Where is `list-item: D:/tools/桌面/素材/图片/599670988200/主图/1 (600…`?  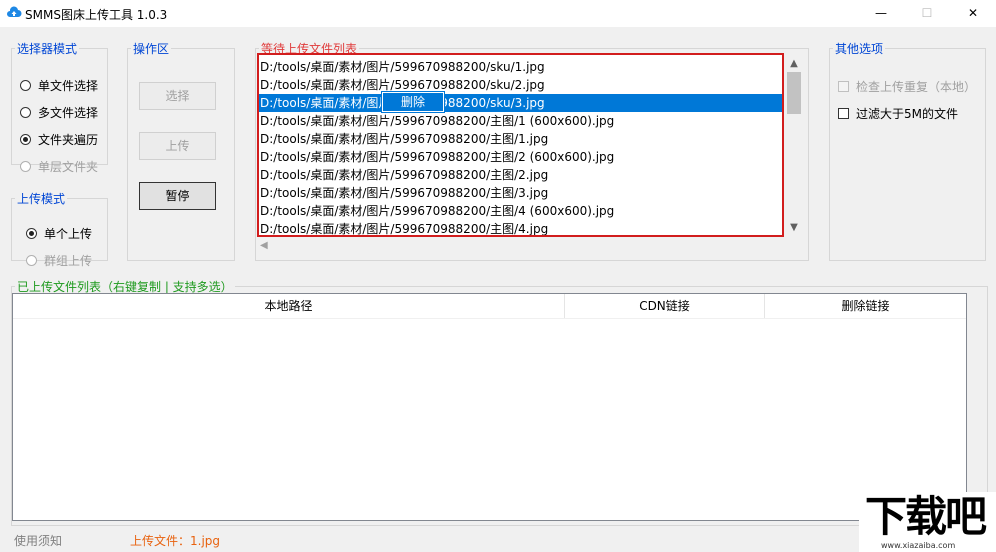 list-item: D:/tools/桌面/素材/图片/599670988200/主图/1 (600… is located at coordinates (436, 121).